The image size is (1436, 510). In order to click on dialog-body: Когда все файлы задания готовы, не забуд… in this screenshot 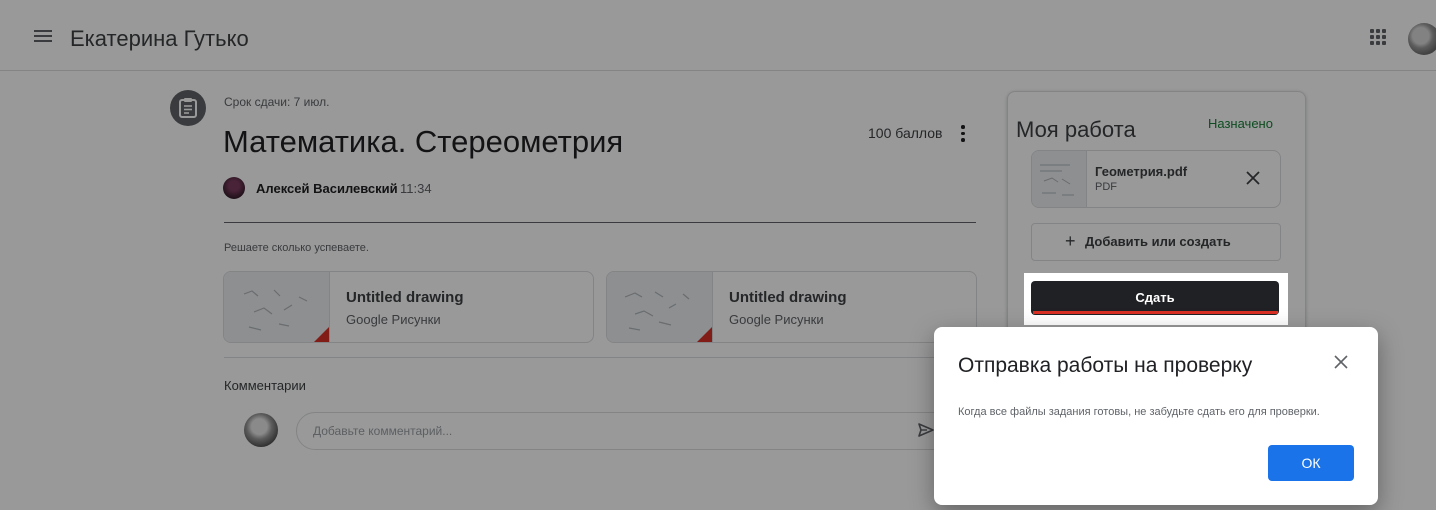, I will do `click(1139, 412)`.